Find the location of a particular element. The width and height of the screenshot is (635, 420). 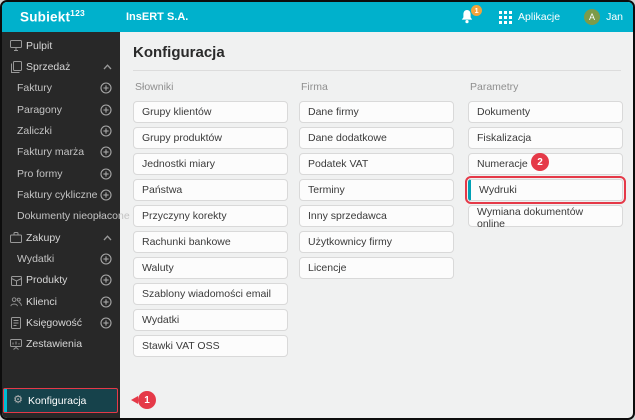

sidebar-item-faktury-marza: Faktury marża is located at coordinates (61, 152).